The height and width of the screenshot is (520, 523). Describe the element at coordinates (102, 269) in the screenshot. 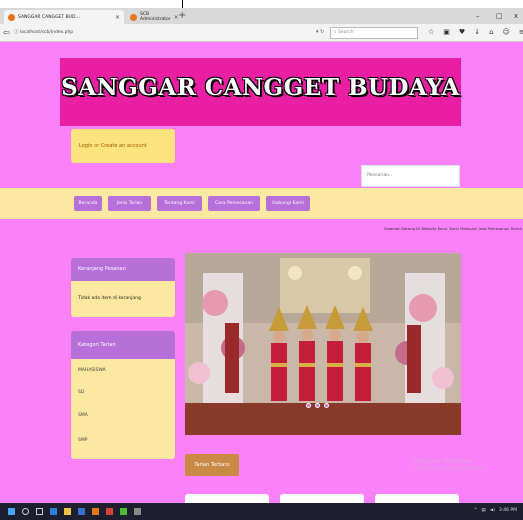

I see `cart-title: Keranjang Pesanan` at that location.